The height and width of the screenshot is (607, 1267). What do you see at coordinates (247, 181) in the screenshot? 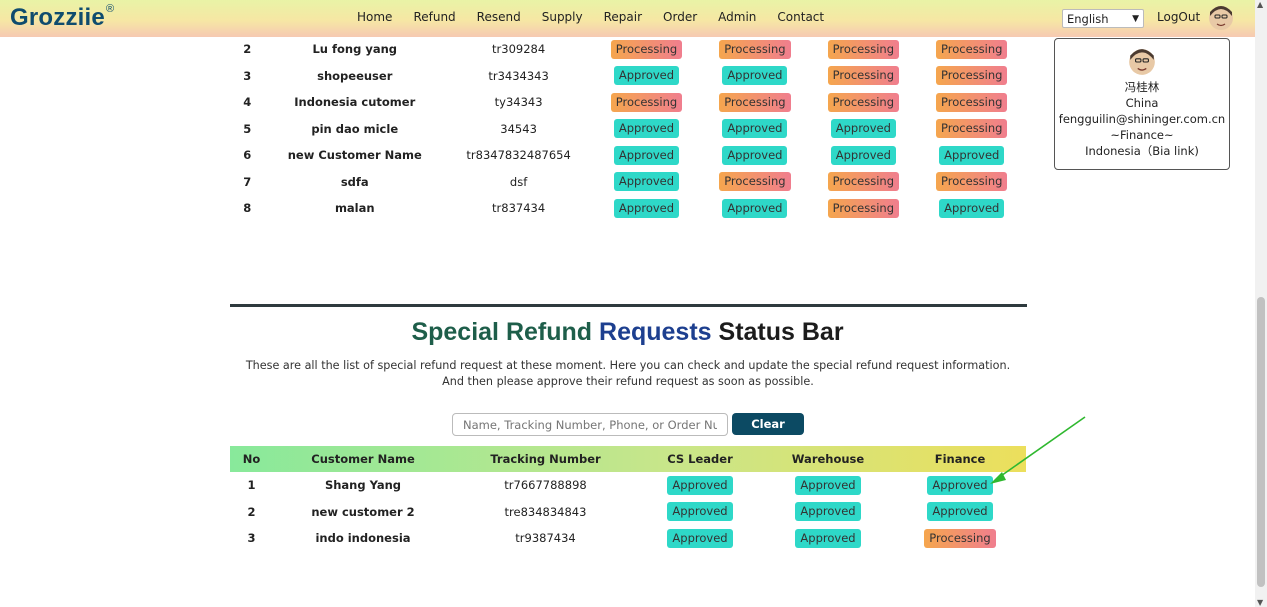
I see `row-number: 7` at bounding box center [247, 181].